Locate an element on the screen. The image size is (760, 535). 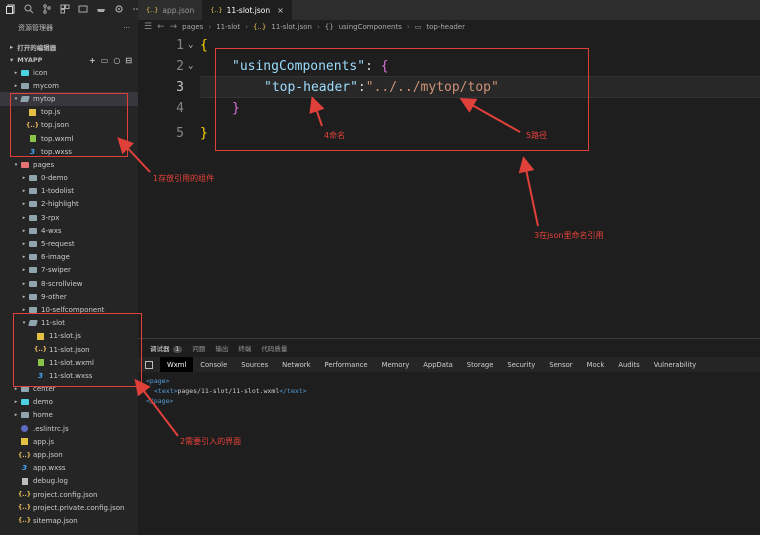
tree-item-7-swiper: ▸ 7-swiper is located at coordinates (69, 270).